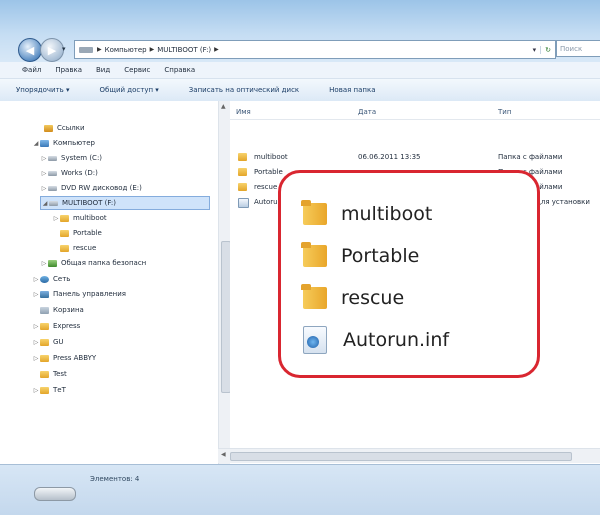 The width and height of the screenshot is (600, 515). What do you see at coordinates (366, 214) in the screenshot?
I see `callout-item-multiboot: multiboot` at bounding box center [366, 214].